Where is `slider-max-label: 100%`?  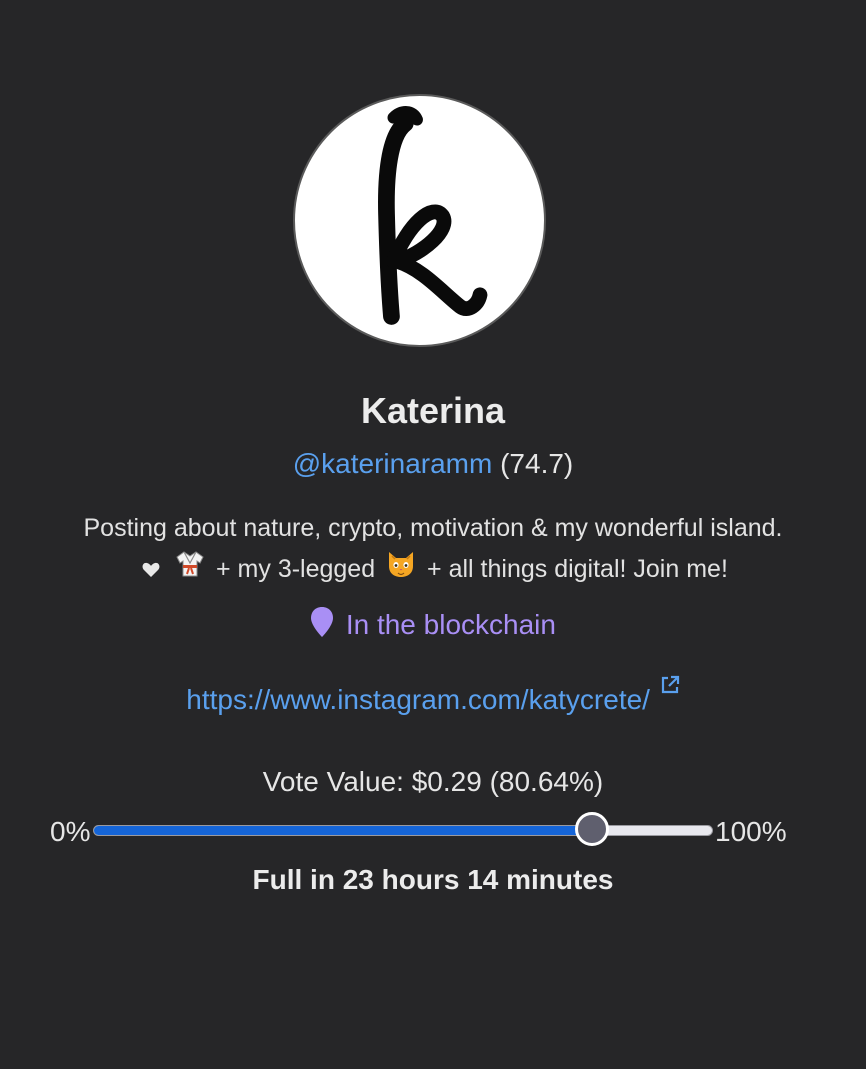 slider-max-label: 100% is located at coordinates (751, 831).